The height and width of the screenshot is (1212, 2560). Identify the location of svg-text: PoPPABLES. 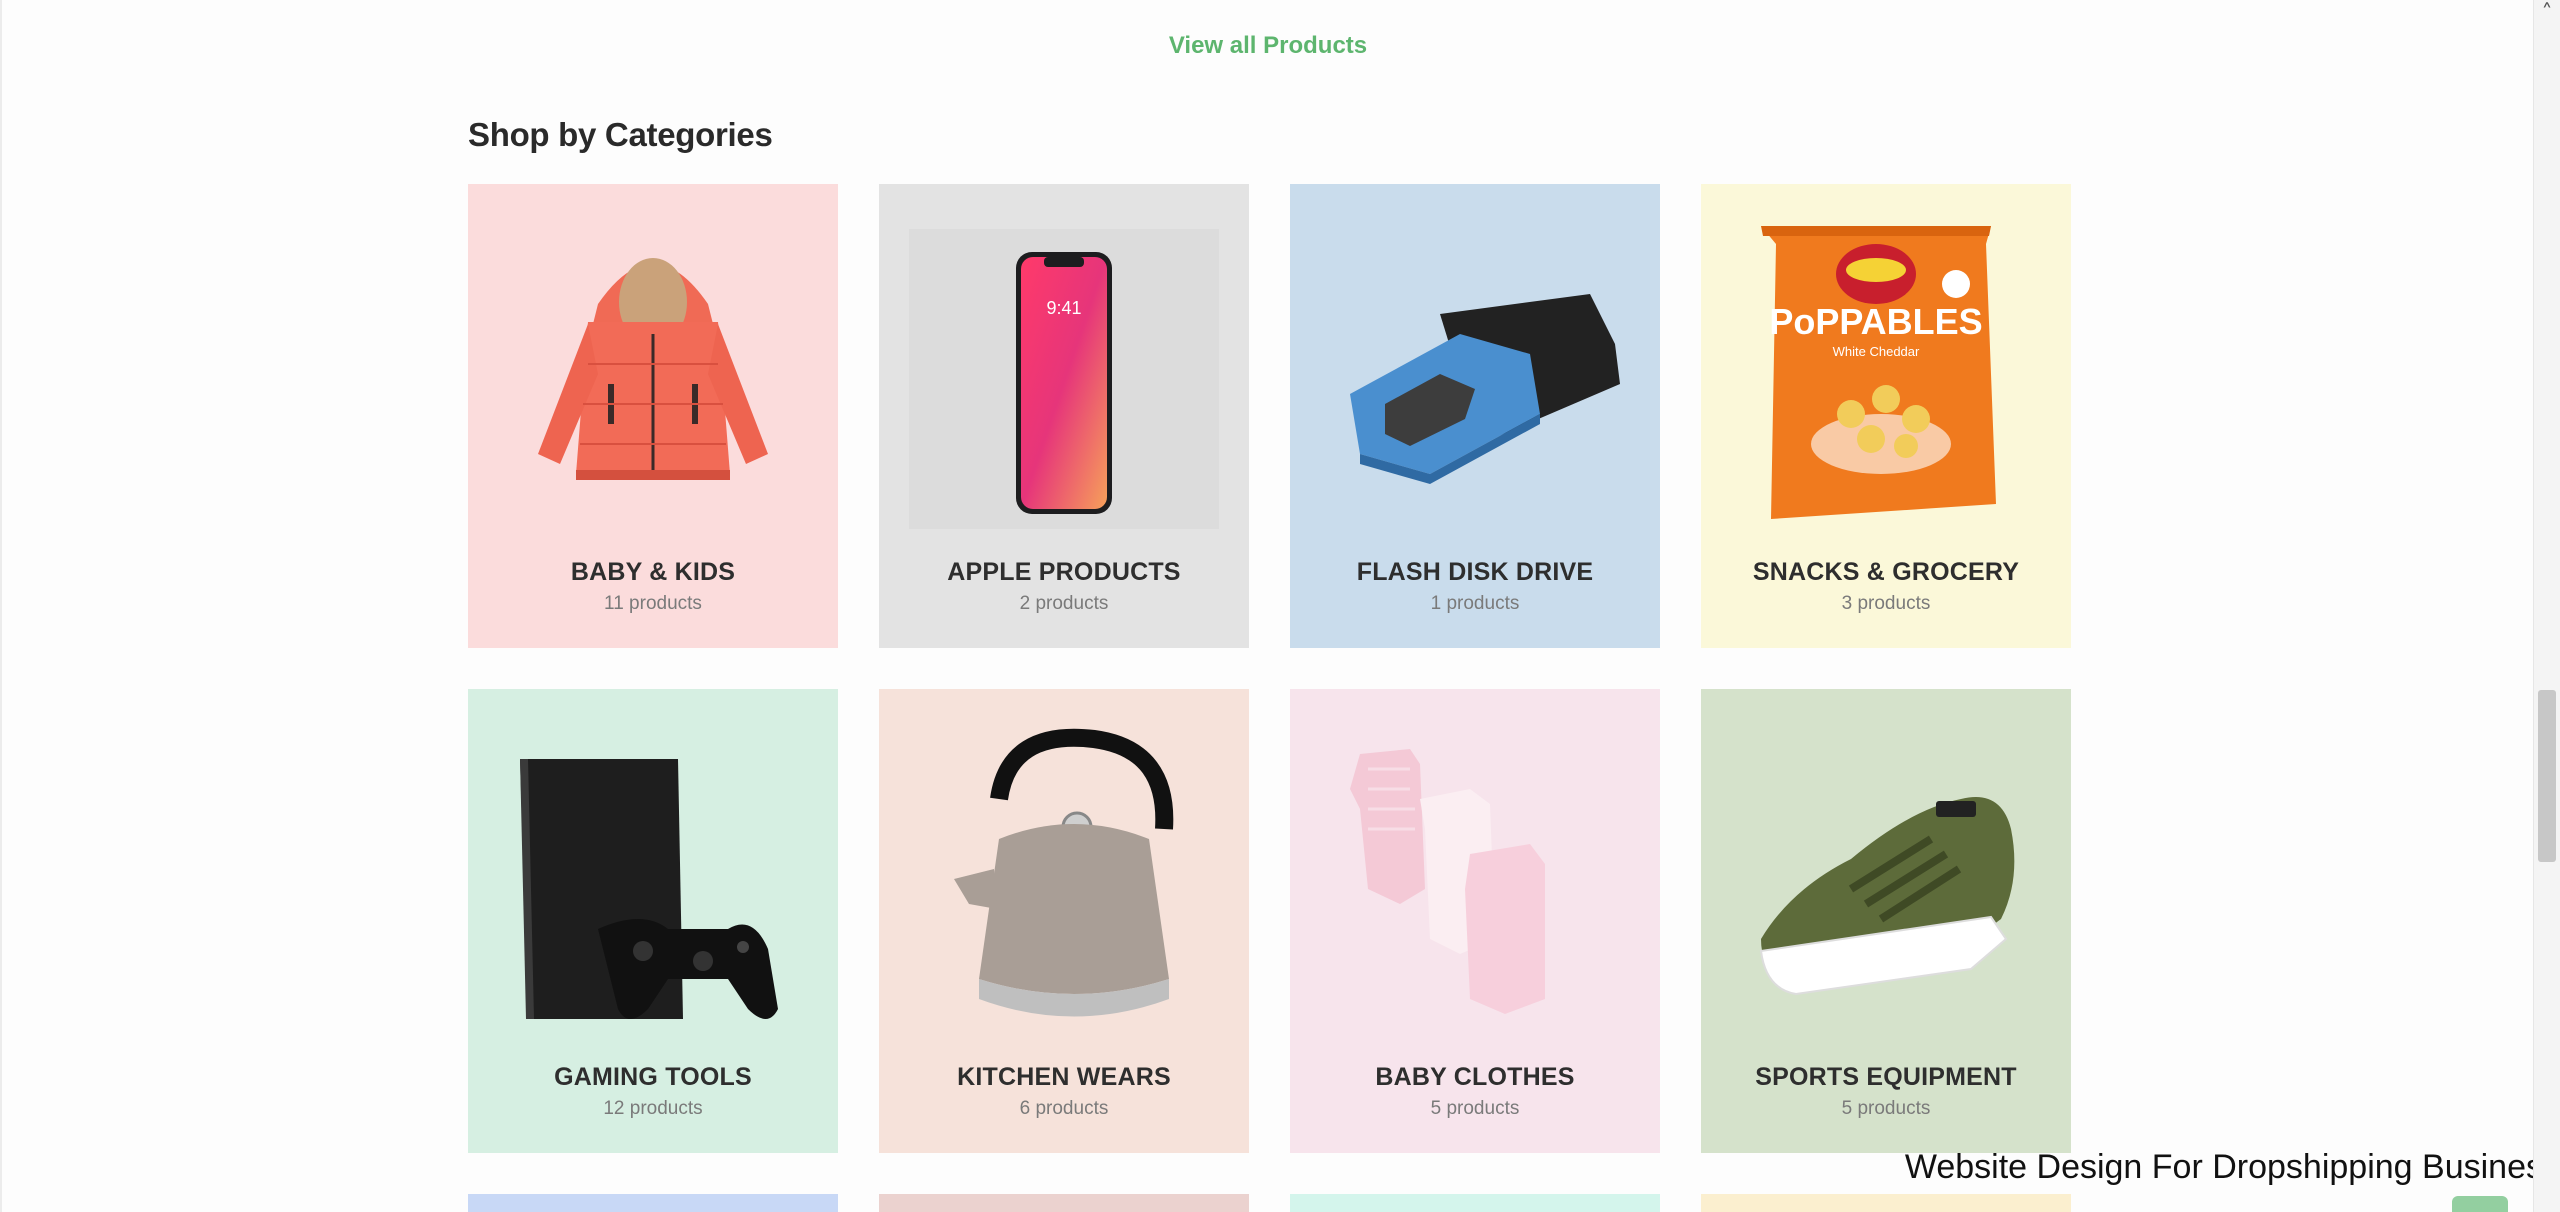
(1875, 321).